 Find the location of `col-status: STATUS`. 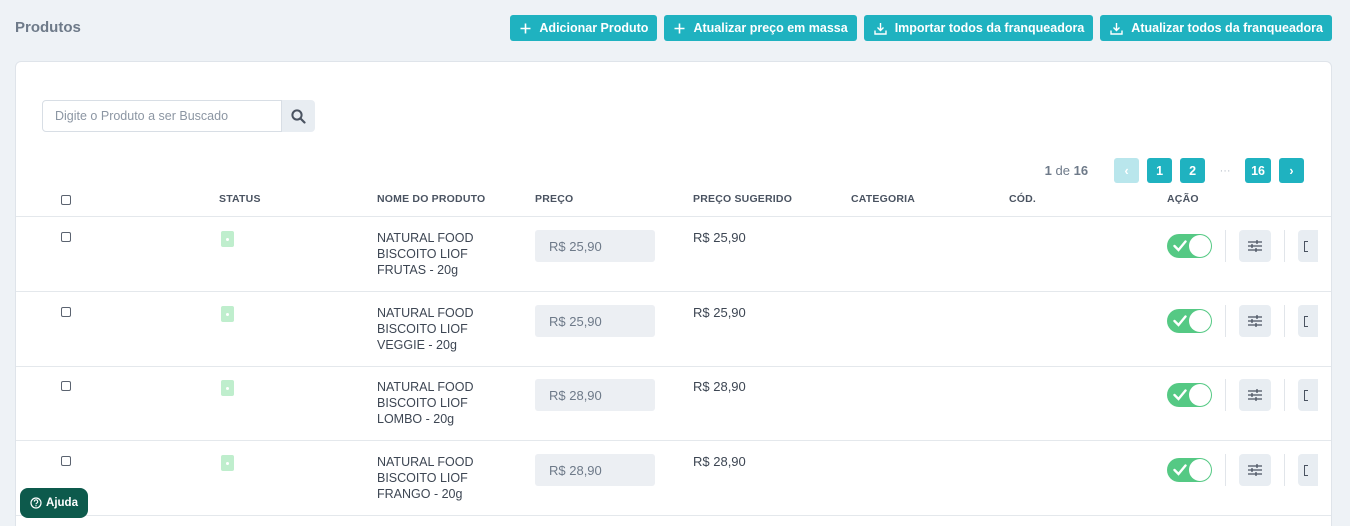

col-status: STATUS is located at coordinates (240, 199).